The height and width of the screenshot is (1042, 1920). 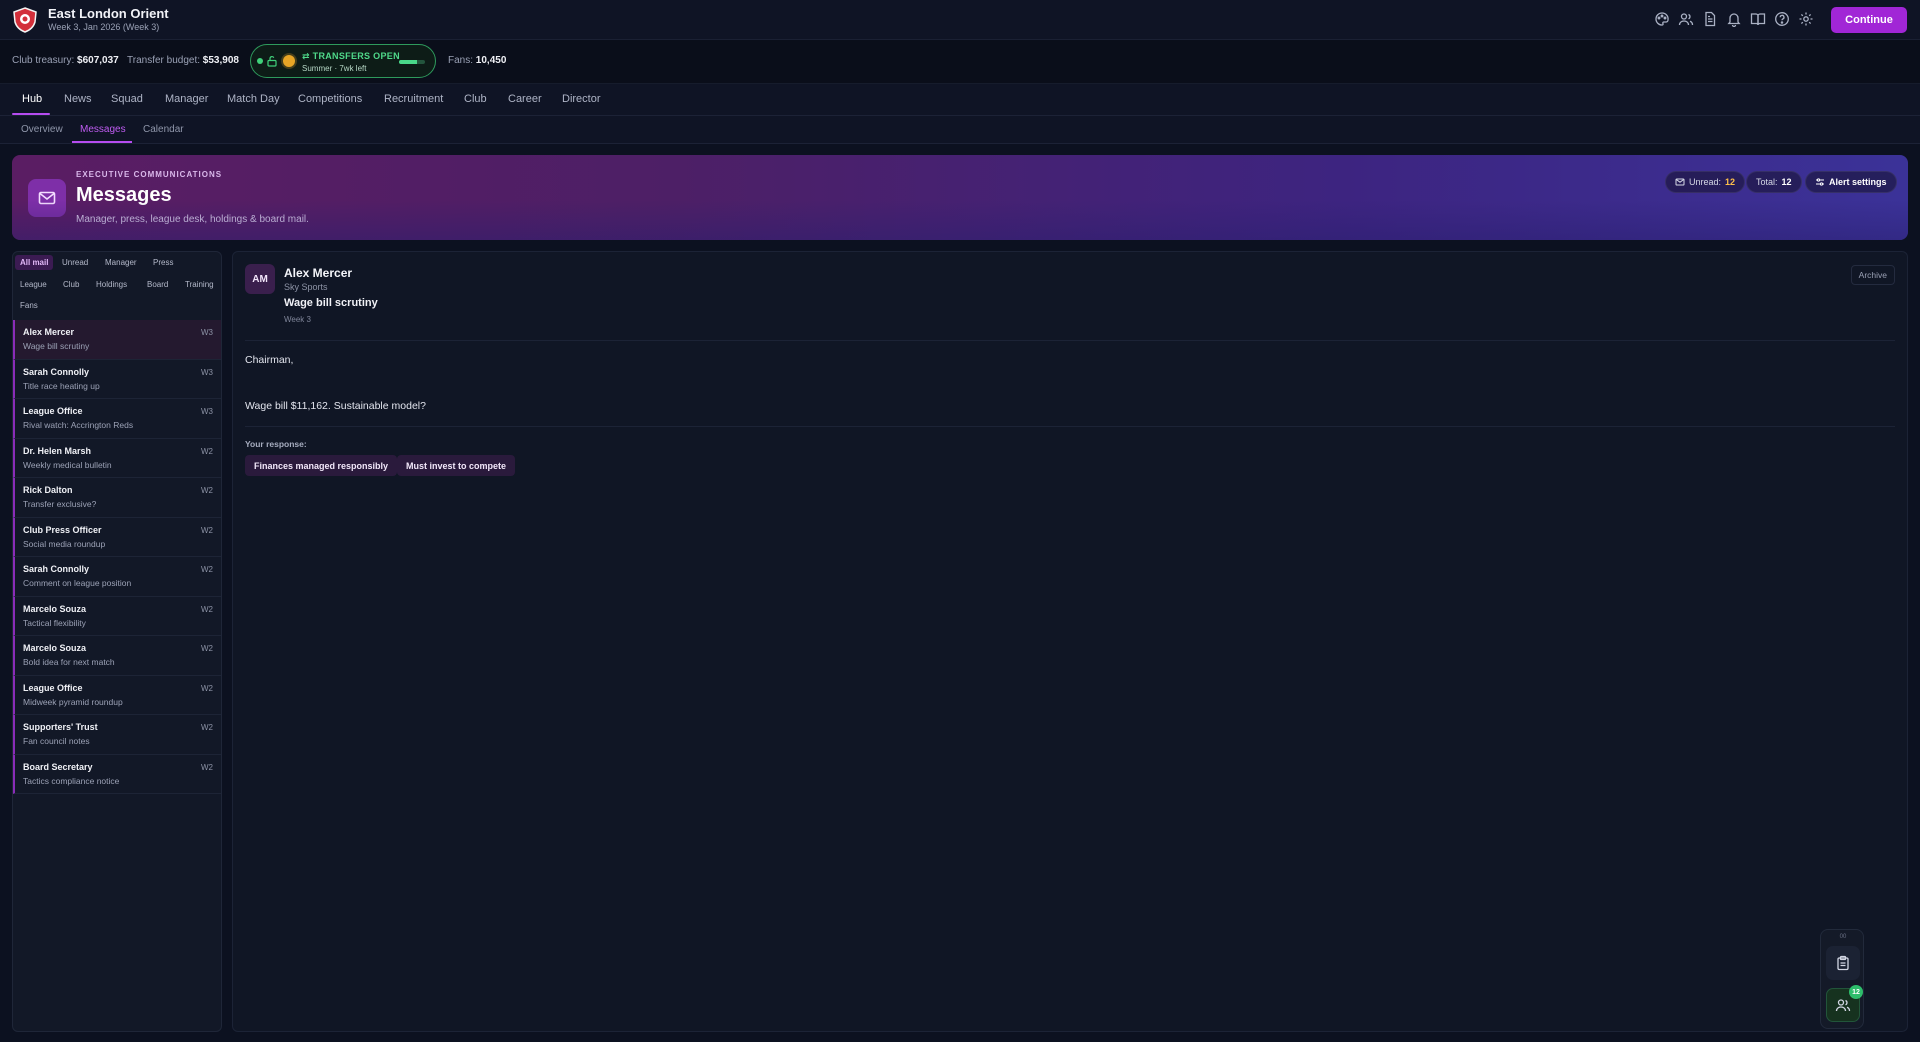 I want to click on filter-club: Club, so click(x=71, y=284).